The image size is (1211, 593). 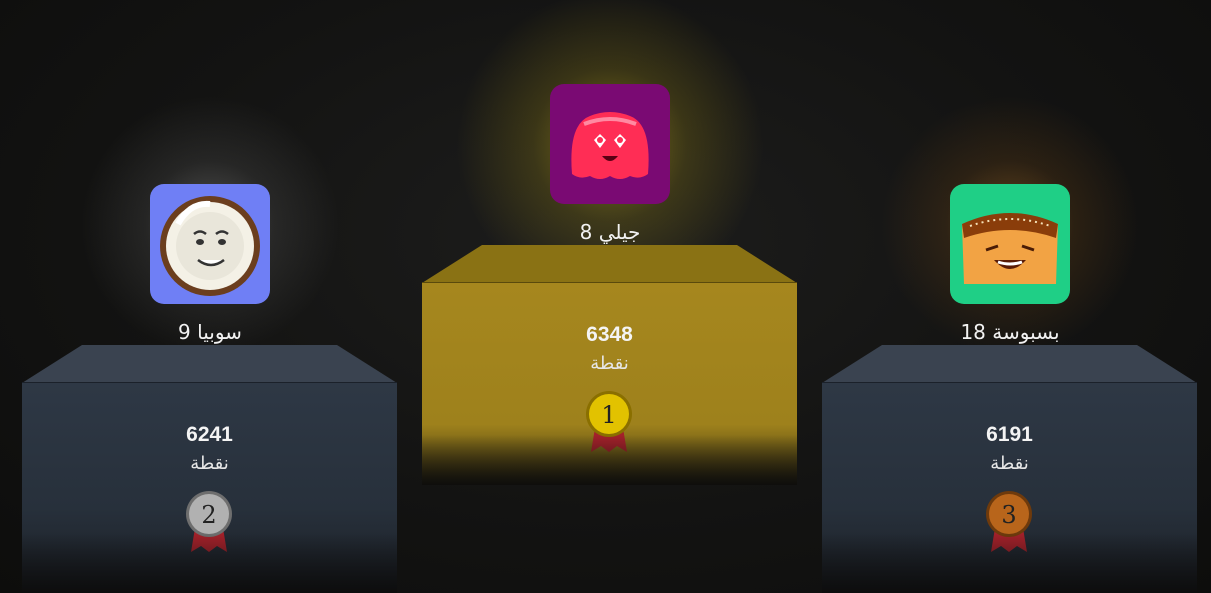 I want to click on coconut-avatar, so click(x=210, y=244).